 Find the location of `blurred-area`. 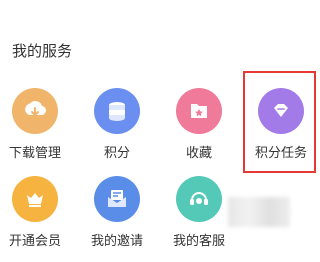

blurred-area is located at coordinates (259, 212).